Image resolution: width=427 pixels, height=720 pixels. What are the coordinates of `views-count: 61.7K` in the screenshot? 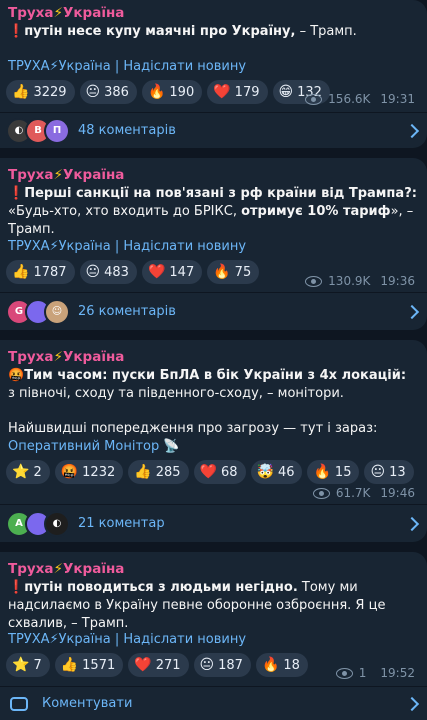 It's located at (353, 493).